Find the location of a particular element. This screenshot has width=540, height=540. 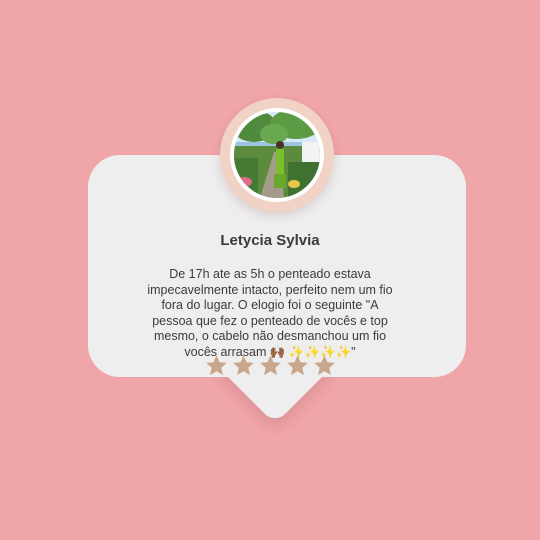

star-rating is located at coordinates (270, 365).